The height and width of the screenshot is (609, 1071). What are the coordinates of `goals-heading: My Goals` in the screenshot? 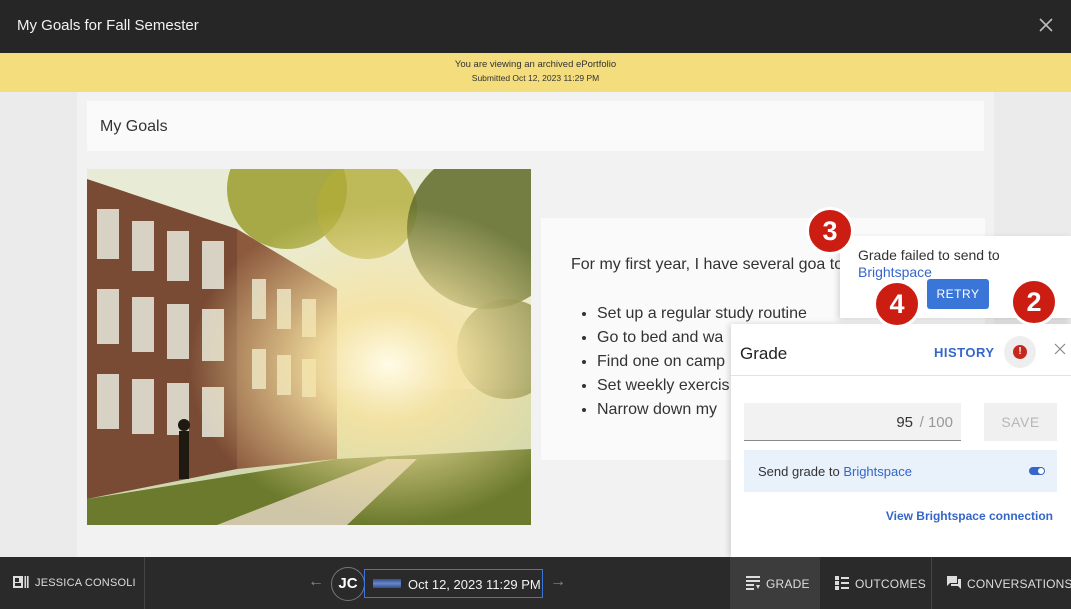 It's located at (134, 126).